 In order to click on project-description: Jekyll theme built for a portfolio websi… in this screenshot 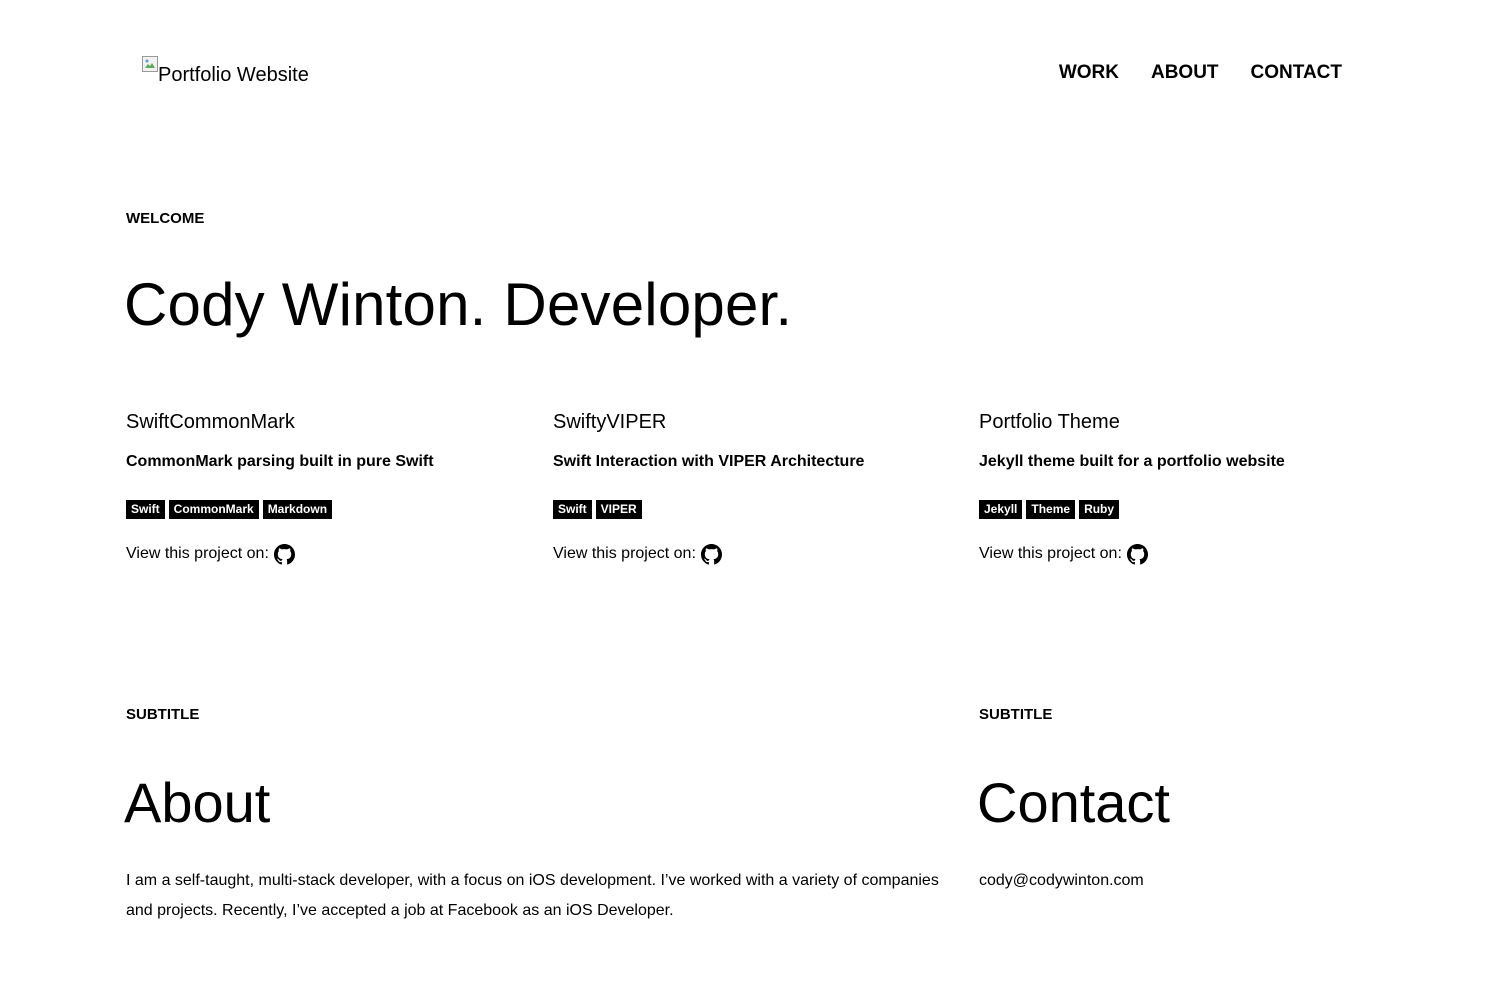, I will do `click(1132, 461)`.